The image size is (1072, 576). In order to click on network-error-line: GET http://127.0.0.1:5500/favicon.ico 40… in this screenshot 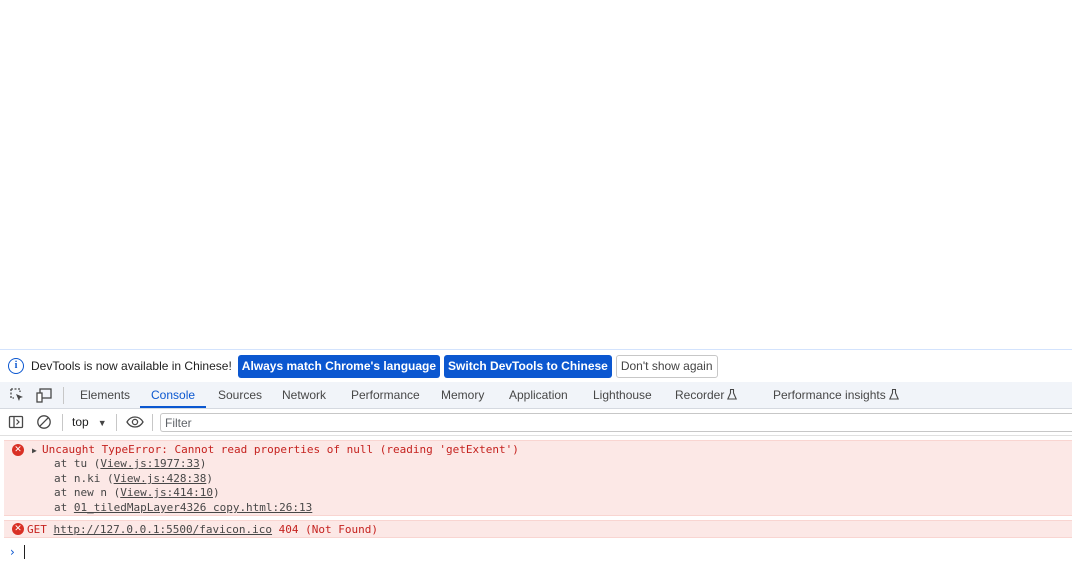, I will do `click(202, 530)`.